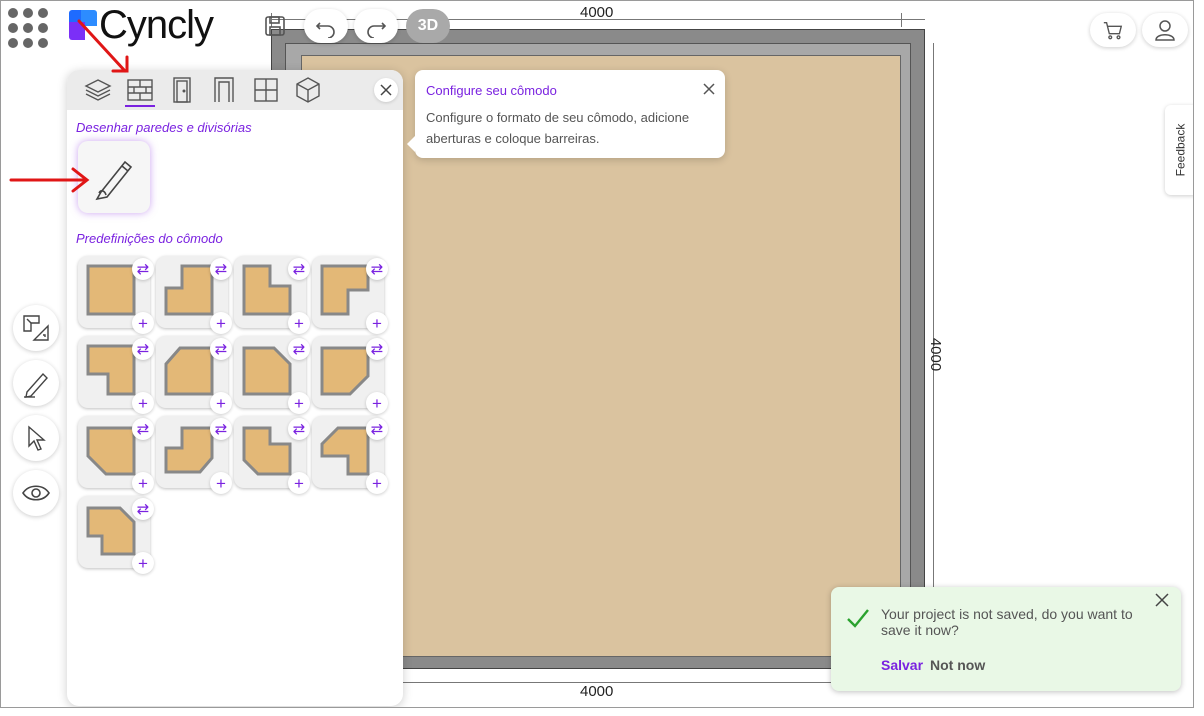 The height and width of the screenshot is (716, 1204). I want to click on room-preset-chamfer-notch: ⇄ +, so click(350, 455).